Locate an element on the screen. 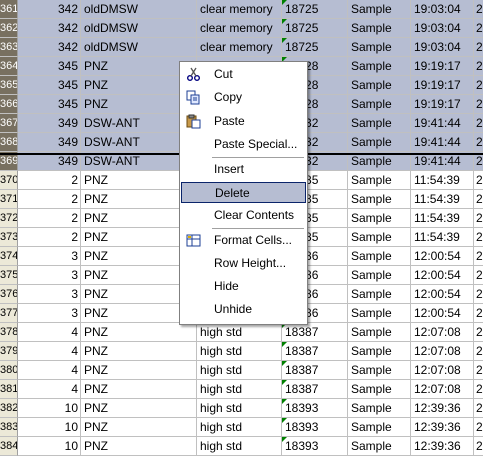 The image size is (483, 456). row-header: 373 is located at coordinates (9, 237).